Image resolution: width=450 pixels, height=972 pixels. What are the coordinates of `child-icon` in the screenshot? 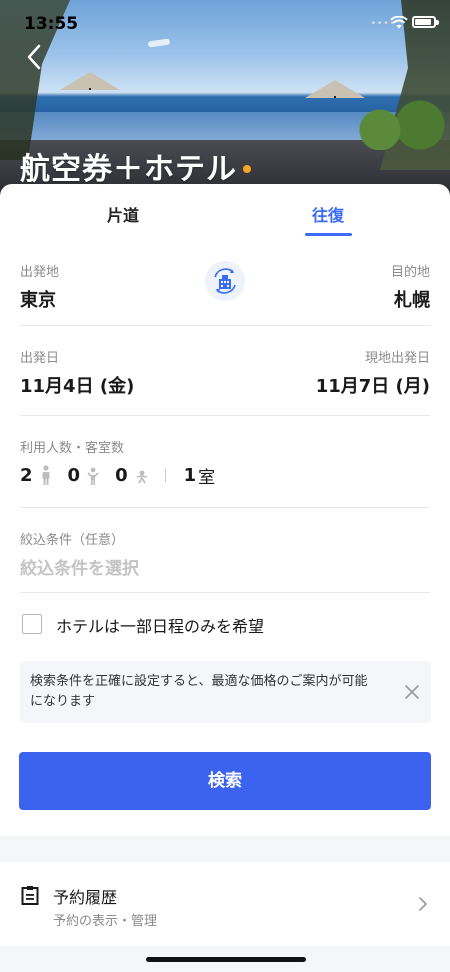 It's located at (93, 476).